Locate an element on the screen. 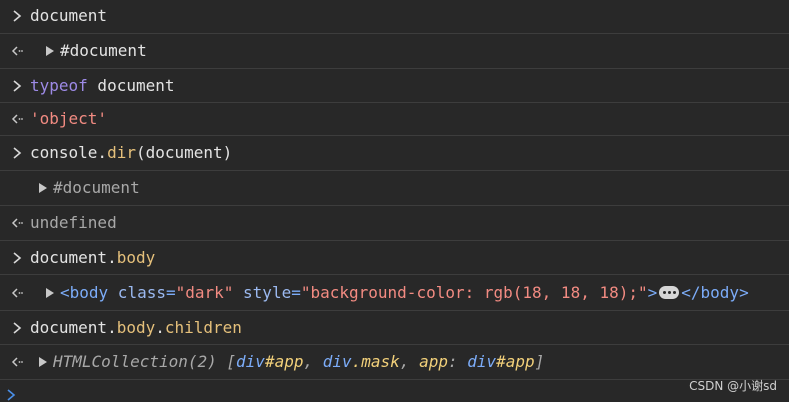 This screenshot has height=402, width=789. colon: : is located at coordinates (457, 361).